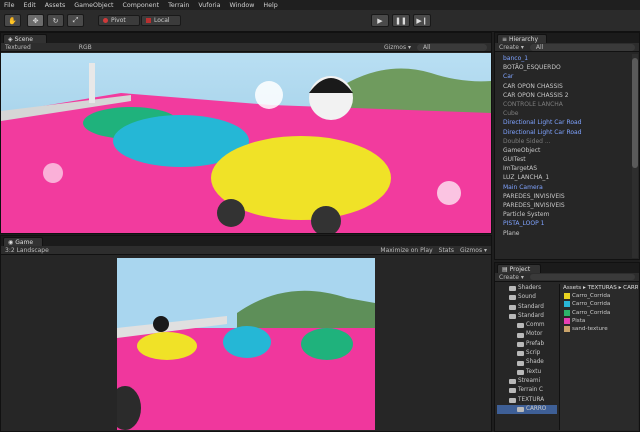 The image size is (640, 432). What do you see at coordinates (85, 47) in the screenshot?
I see `render-mode-dropdown: RGB` at bounding box center [85, 47].